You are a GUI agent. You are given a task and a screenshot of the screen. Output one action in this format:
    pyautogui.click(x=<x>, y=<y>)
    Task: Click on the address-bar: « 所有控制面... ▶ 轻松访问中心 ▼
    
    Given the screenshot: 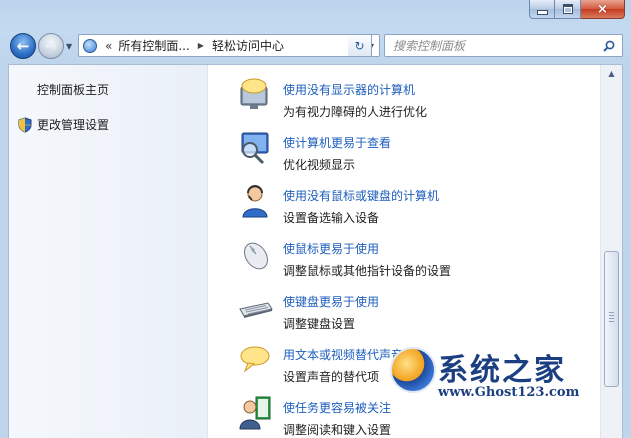 What is the action you would take?
    pyautogui.click(x=229, y=45)
    